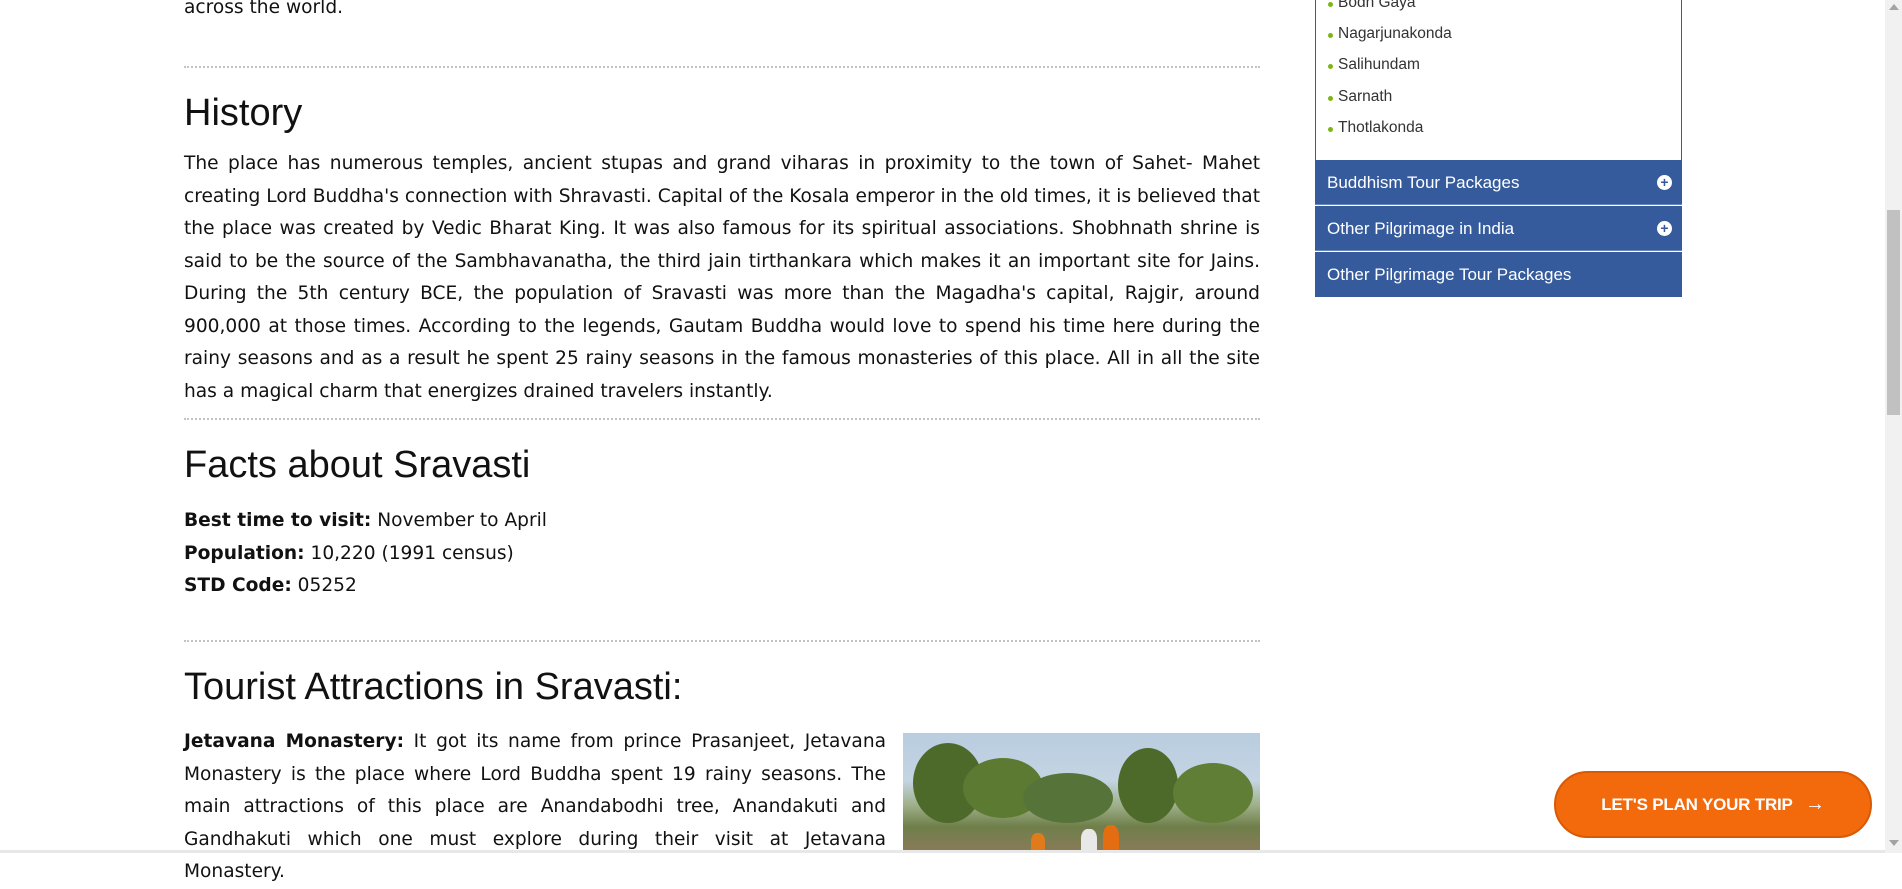  Describe the element at coordinates (1111, 839) in the screenshot. I see `image-figure` at that location.